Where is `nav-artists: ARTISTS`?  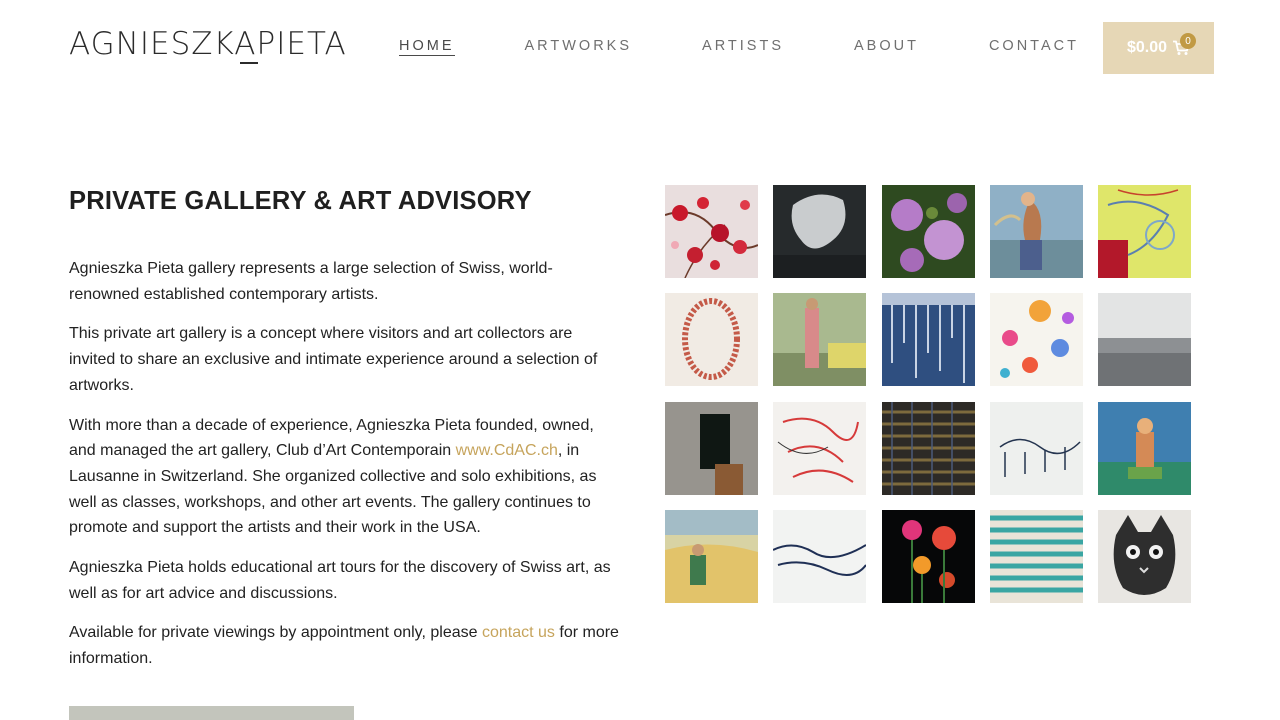 nav-artists: ARTISTS is located at coordinates (743, 47).